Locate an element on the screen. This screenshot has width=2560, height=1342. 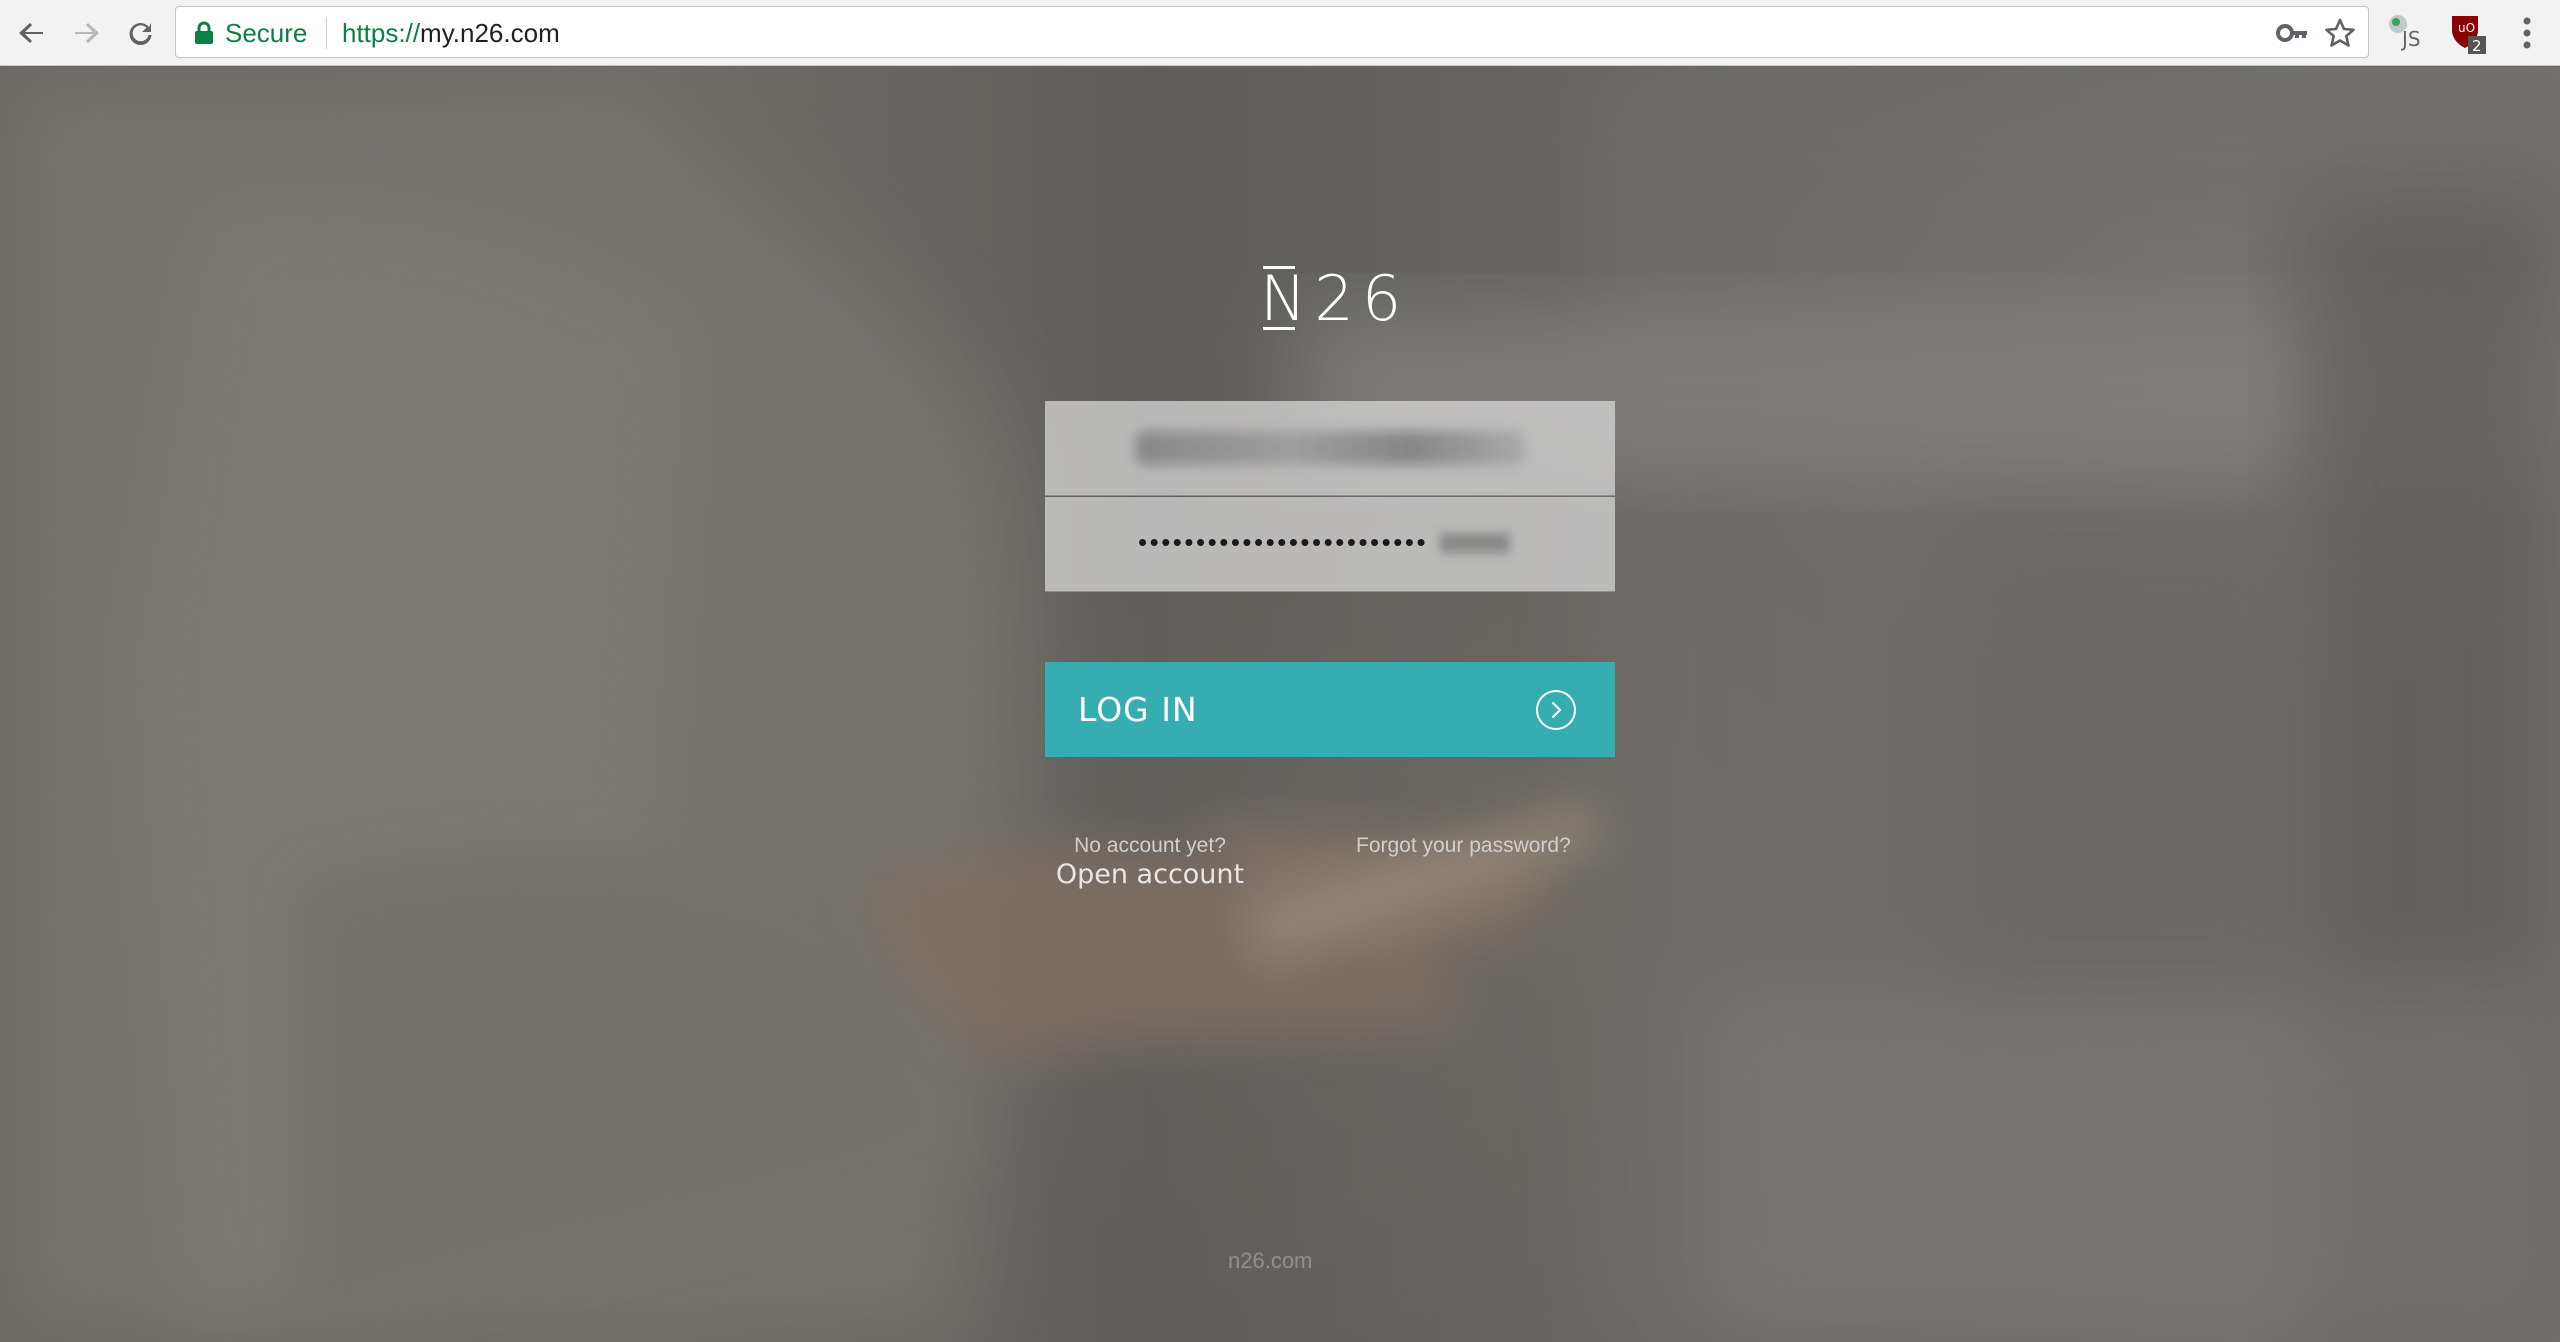
ublock-icon: uO 2 is located at coordinates (2468, 33).